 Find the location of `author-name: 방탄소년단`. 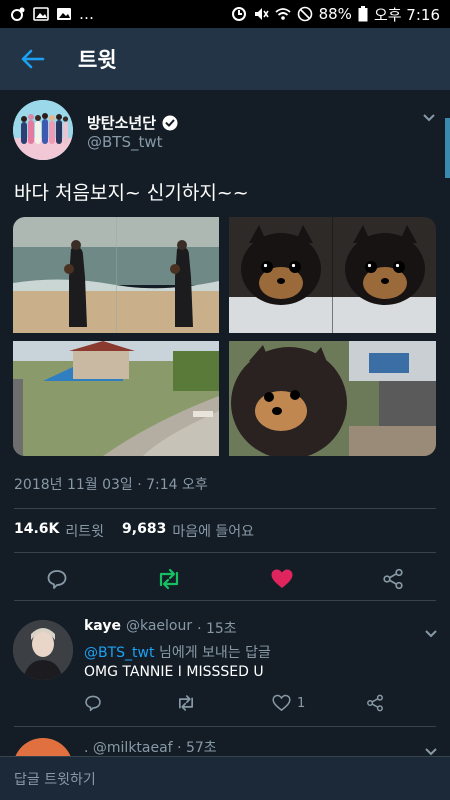

author-name: 방탄소년단 is located at coordinates (132, 122).